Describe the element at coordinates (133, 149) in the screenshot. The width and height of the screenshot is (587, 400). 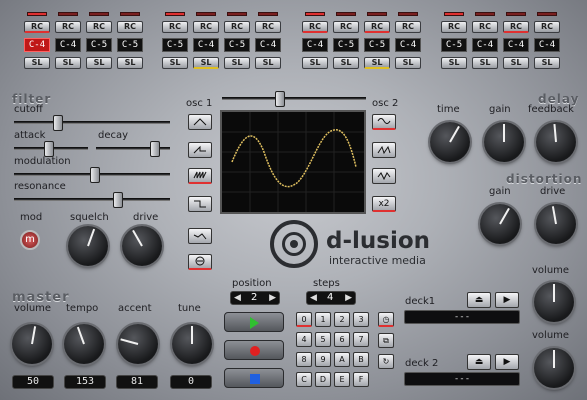
I see `decay-slider` at that location.